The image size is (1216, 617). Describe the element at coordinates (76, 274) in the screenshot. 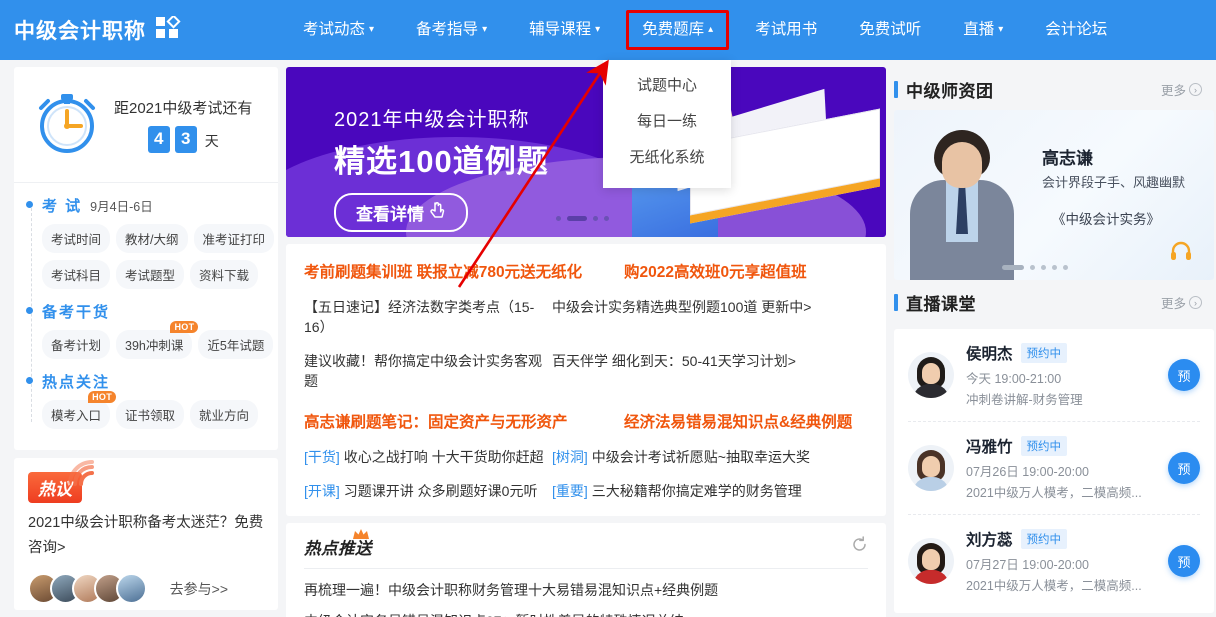

I see `link-tag-exam-subjects: 考试科目` at that location.